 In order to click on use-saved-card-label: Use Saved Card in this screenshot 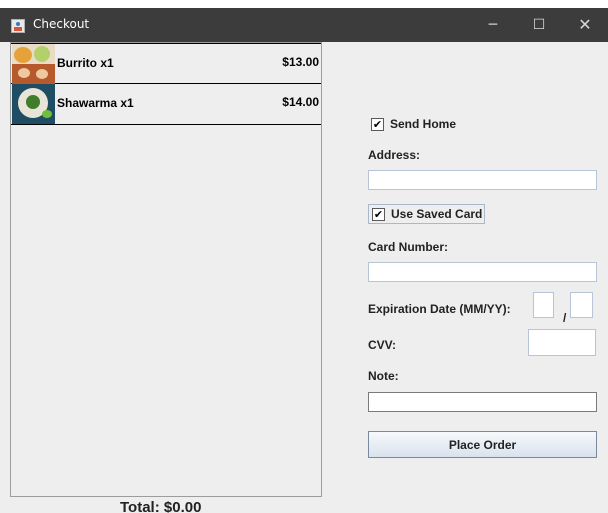, I will do `click(437, 214)`.